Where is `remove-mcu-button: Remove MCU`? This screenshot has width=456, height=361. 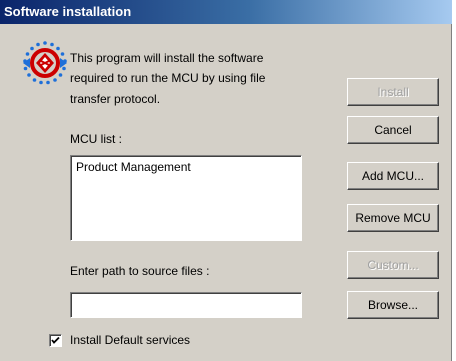 remove-mcu-button: Remove MCU is located at coordinates (393, 218).